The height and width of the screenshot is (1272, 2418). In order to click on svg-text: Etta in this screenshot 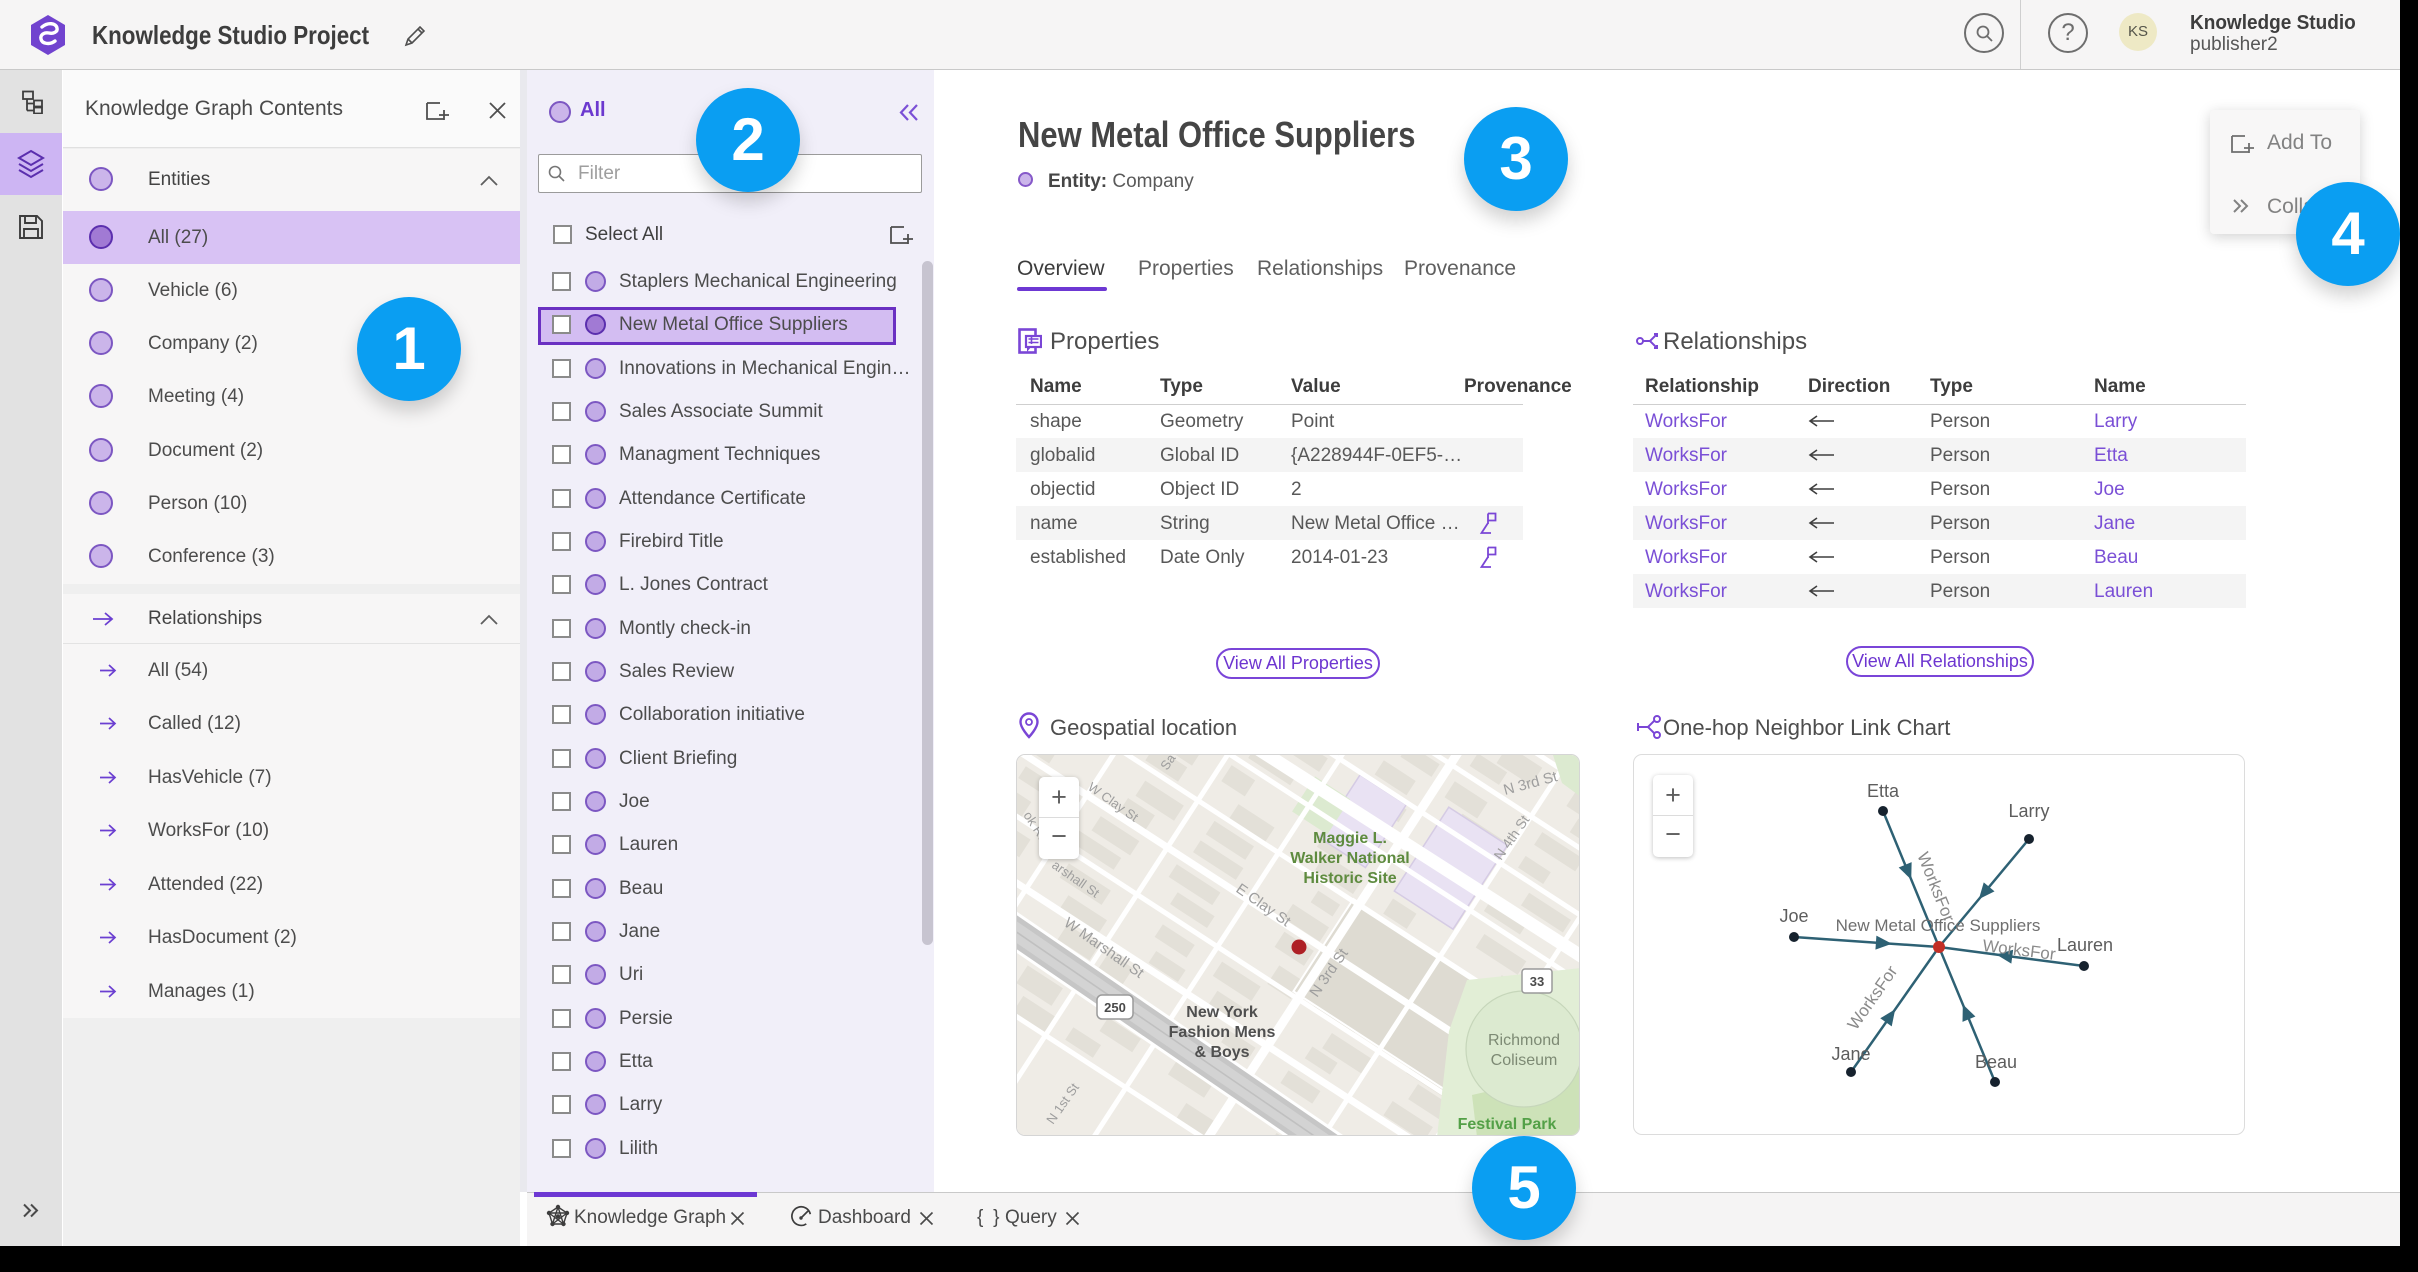, I will do `click(1883, 791)`.